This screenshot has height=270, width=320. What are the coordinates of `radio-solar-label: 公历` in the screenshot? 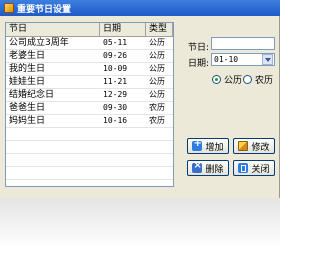 It's located at (233, 81).